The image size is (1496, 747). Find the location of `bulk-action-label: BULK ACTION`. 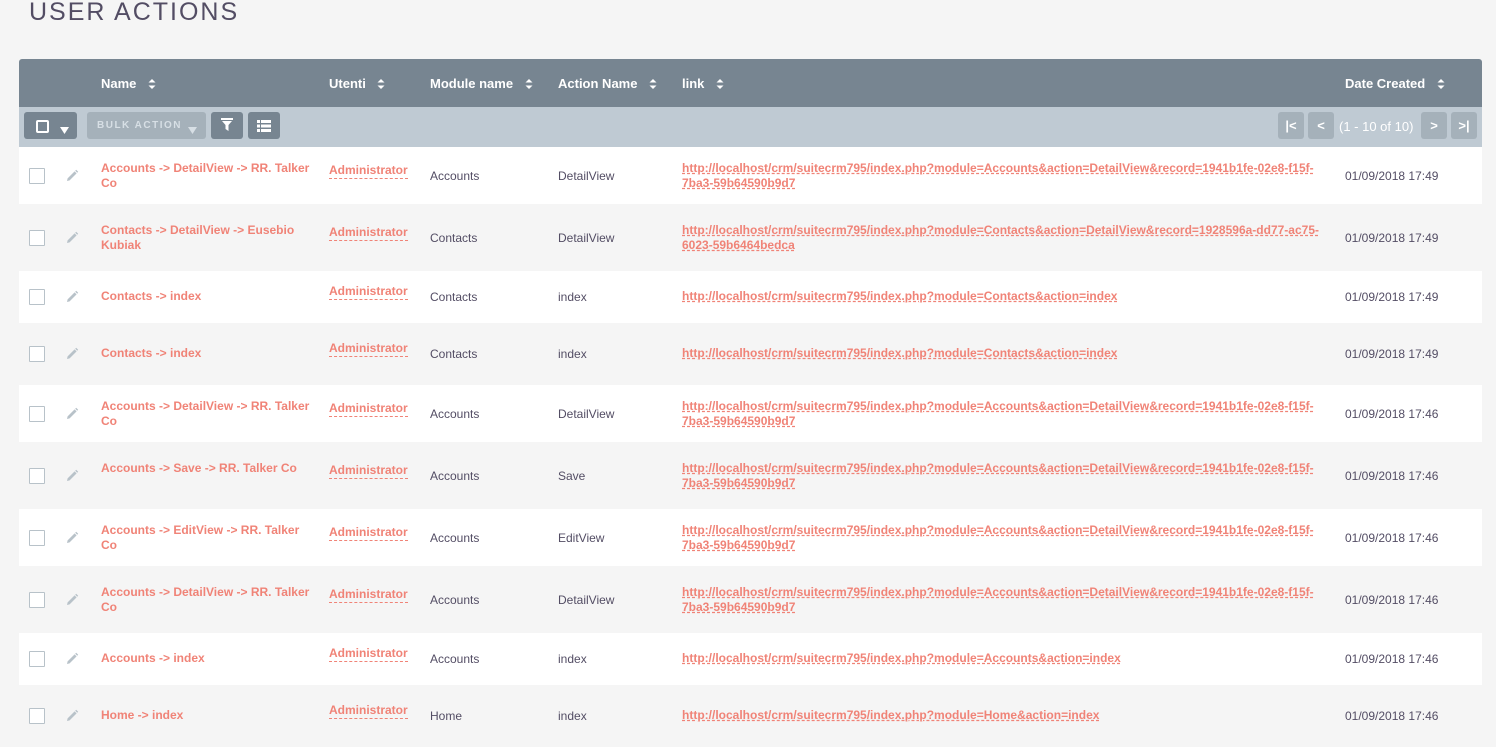

bulk-action-label: BULK ACTION is located at coordinates (140, 125).